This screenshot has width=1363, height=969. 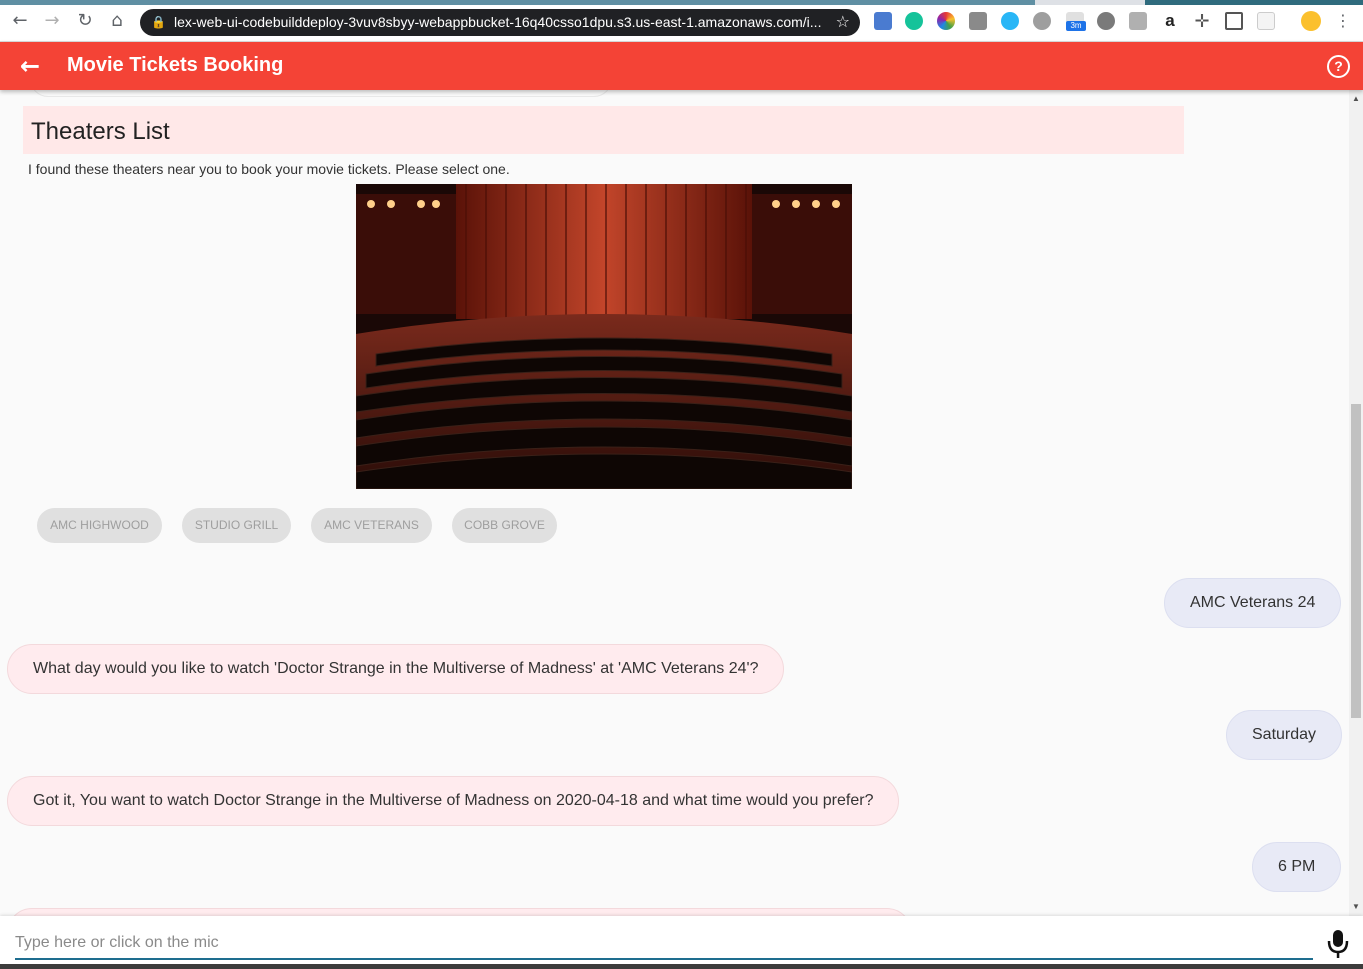 What do you see at coordinates (158, 22) in the screenshot?
I see `lock-icon: 🔒` at bounding box center [158, 22].